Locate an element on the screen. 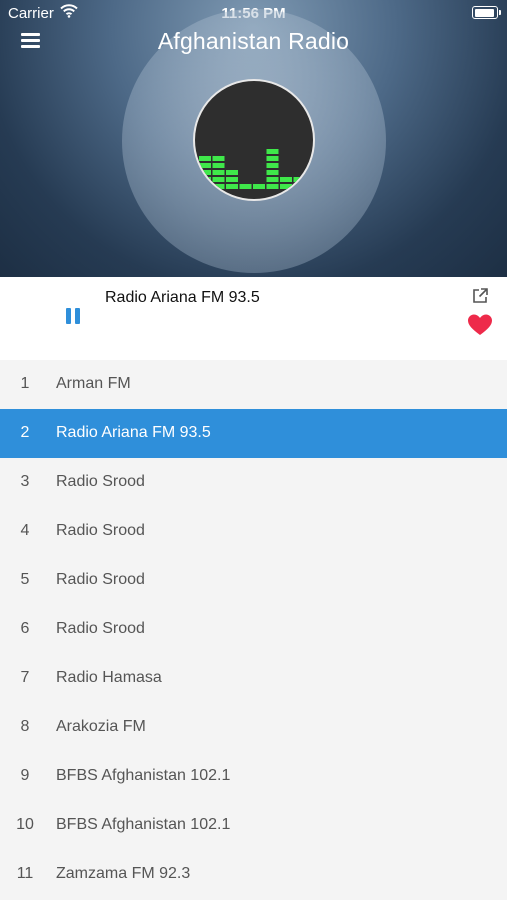 The image size is (507, 900). station-number: 2 is located at coordinates (25, 432).